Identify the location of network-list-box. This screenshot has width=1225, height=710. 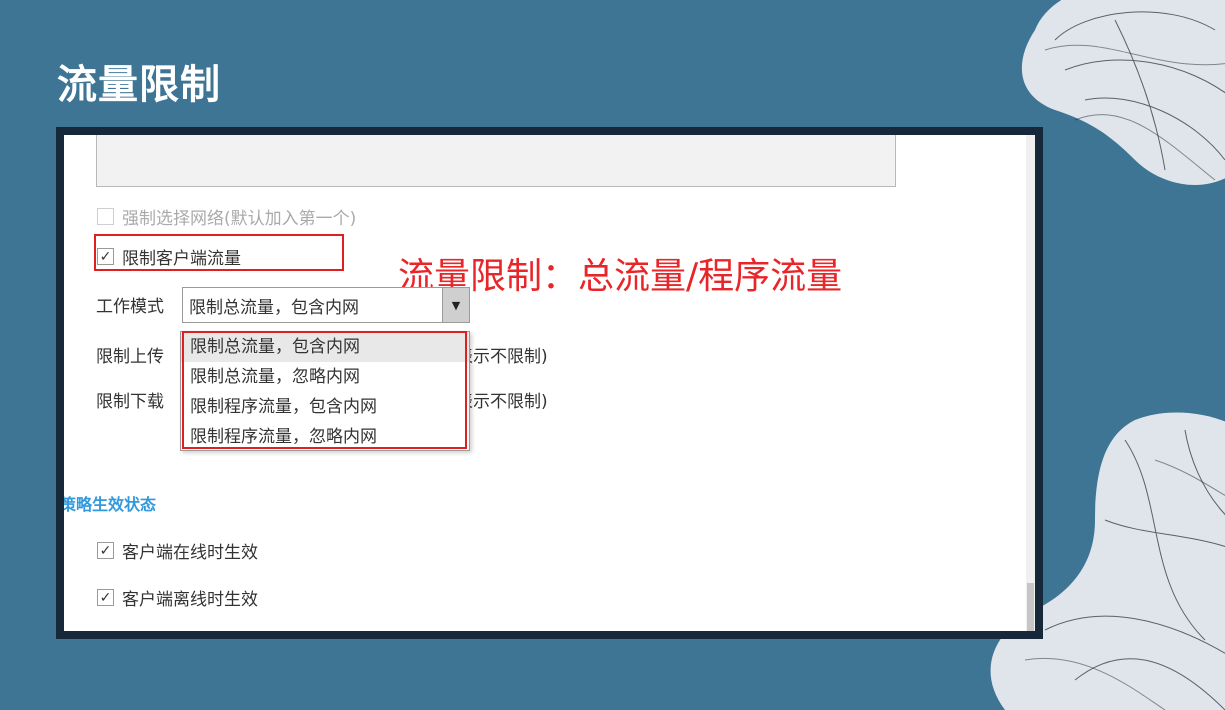
(496, 161).